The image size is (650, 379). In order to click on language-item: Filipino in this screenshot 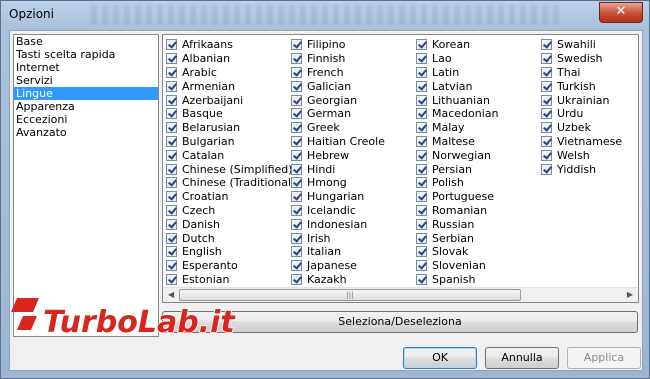, I will do `click(338, 45)`.